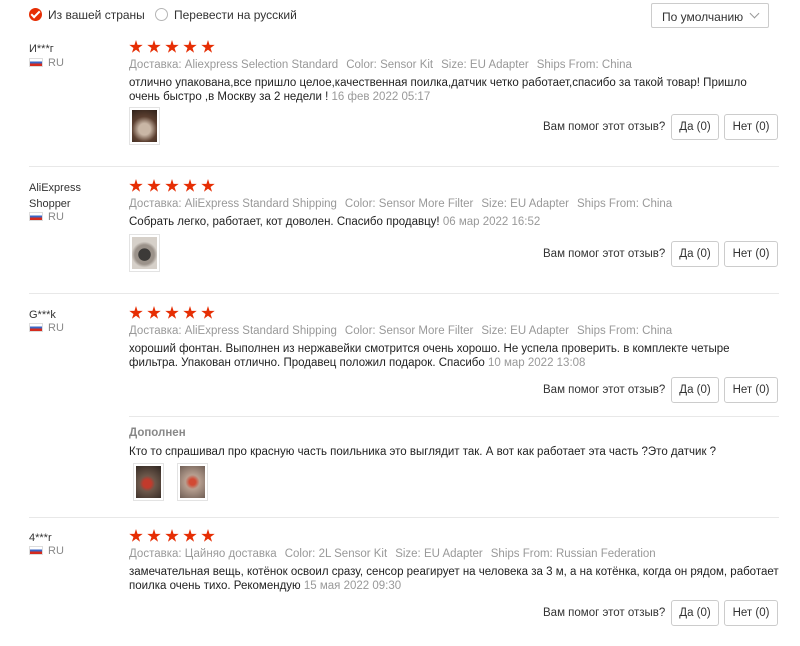 Image resolution: width=800 pixels, height=646 pixels. What do you see at coordinates (35, 14) in the screenshot?
I see `checkbox-checked-icon` at bounding box center [35, 14].